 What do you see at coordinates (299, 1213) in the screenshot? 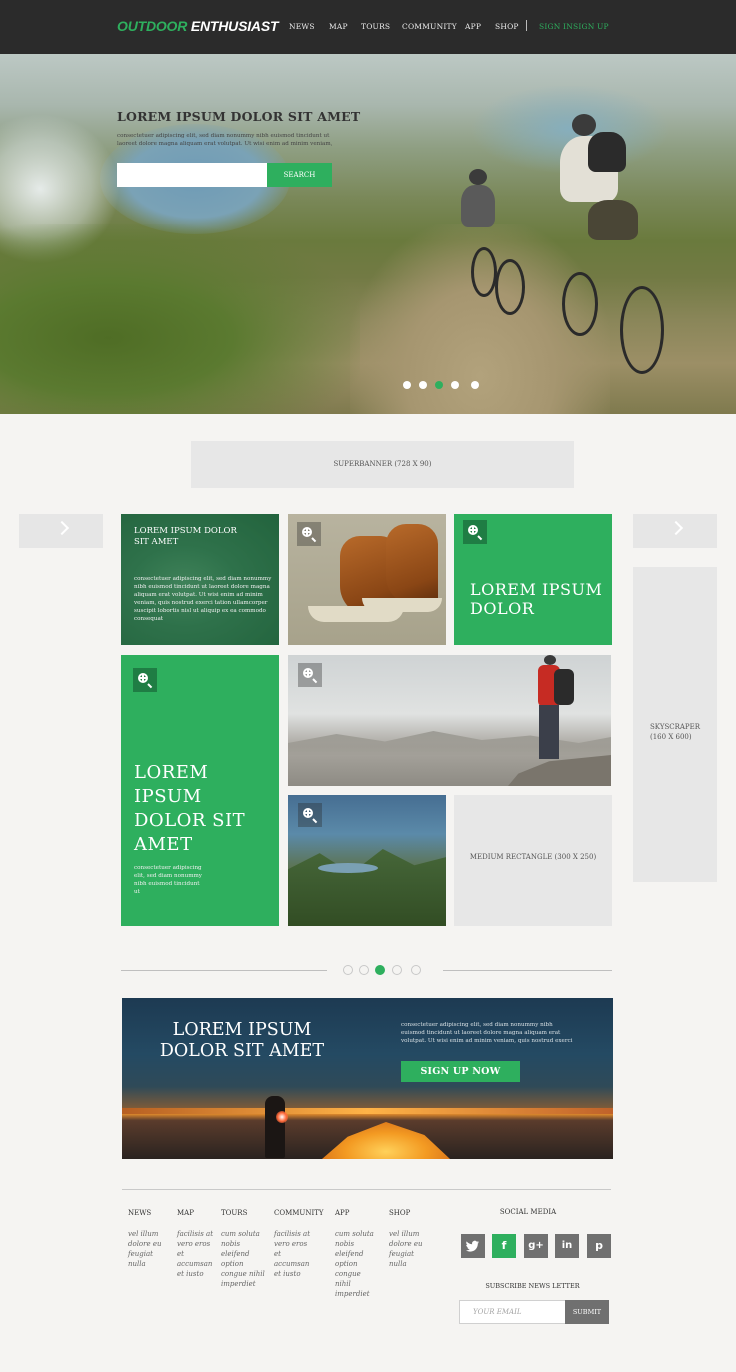
I see `footer-col-community-heading: COMMUNITY` at bounding box center [299, 1213].